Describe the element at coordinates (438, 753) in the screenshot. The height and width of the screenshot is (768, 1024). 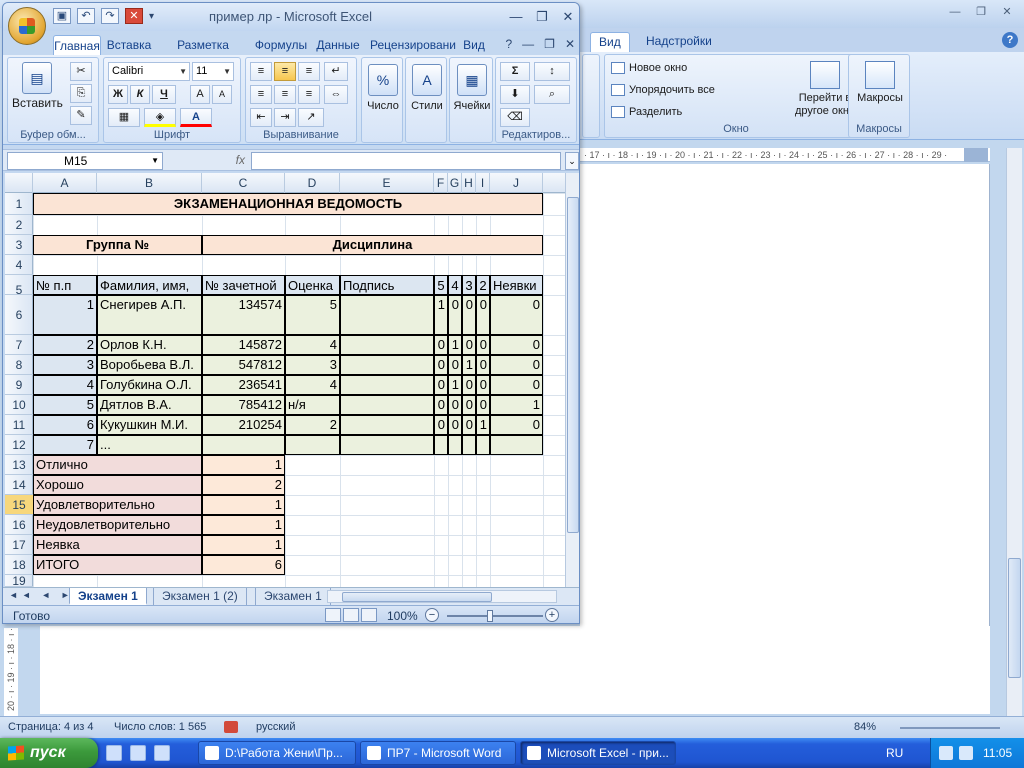
I see `task-word: ПР7 - Microsoft Word` at that location.